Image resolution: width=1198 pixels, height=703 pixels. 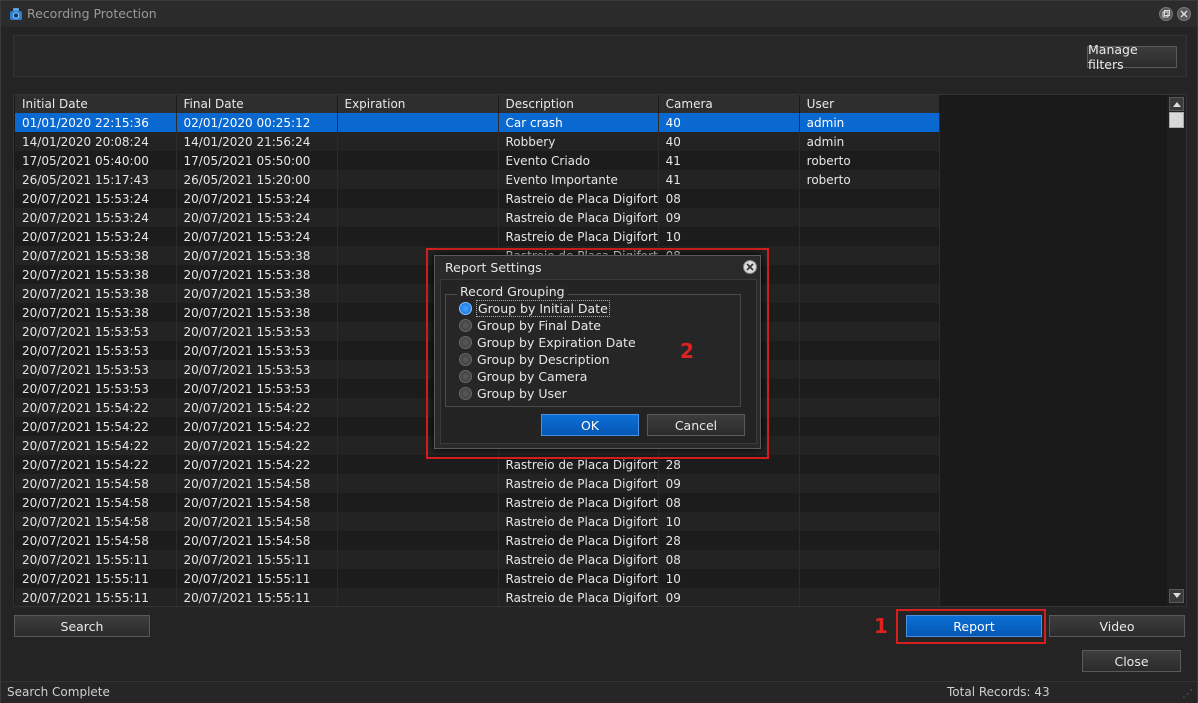 I want to click on dialog-cancel-button: Cancel, so click(x=696, y=425).